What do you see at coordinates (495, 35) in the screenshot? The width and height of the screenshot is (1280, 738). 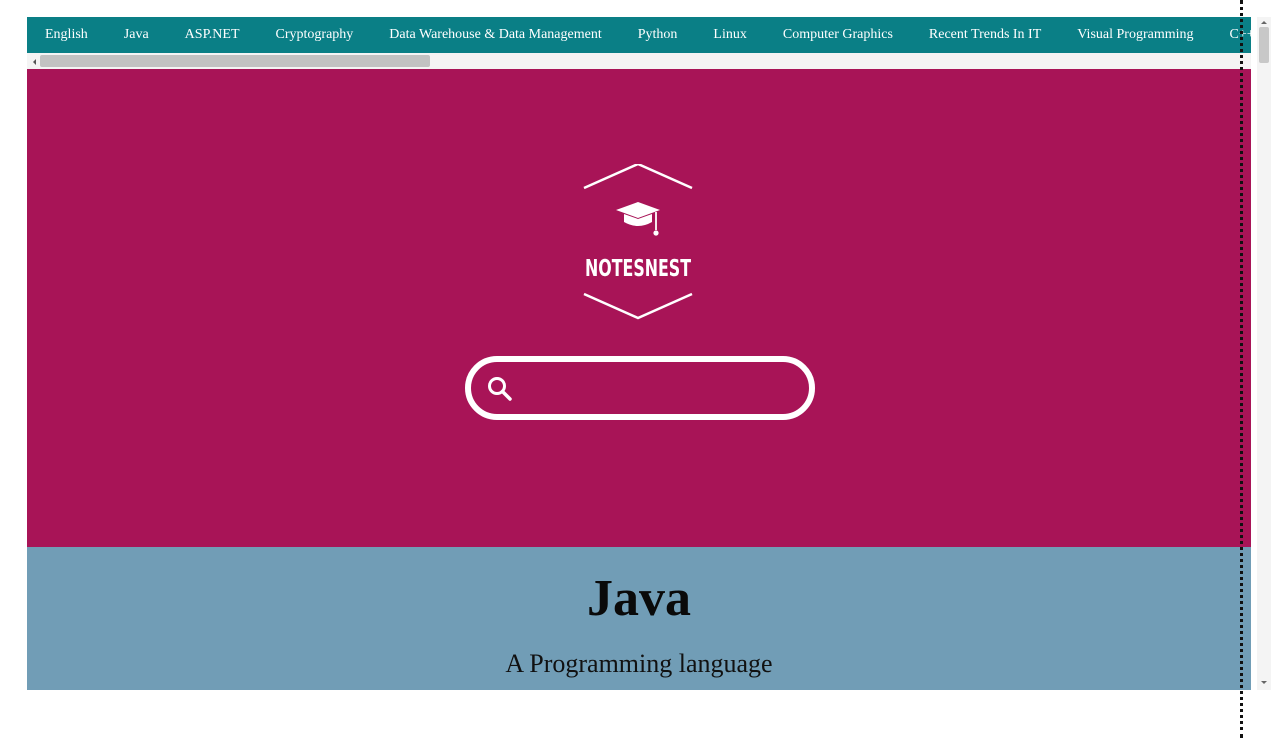 I see `nav-item-data-warehouse: Data Warehouse & Data Management` at bounding box center [495, 35].